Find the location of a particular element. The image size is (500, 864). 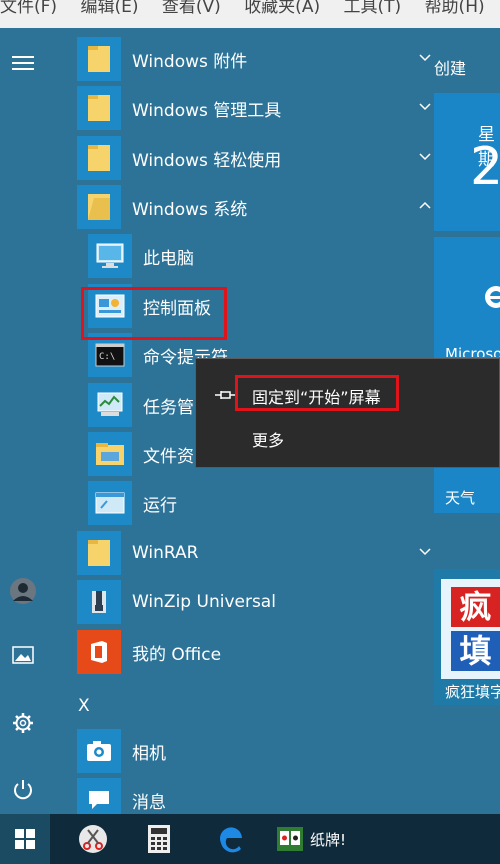

game-tile: 疯 填 疯狂填字 is located at coordinates (467, 637).